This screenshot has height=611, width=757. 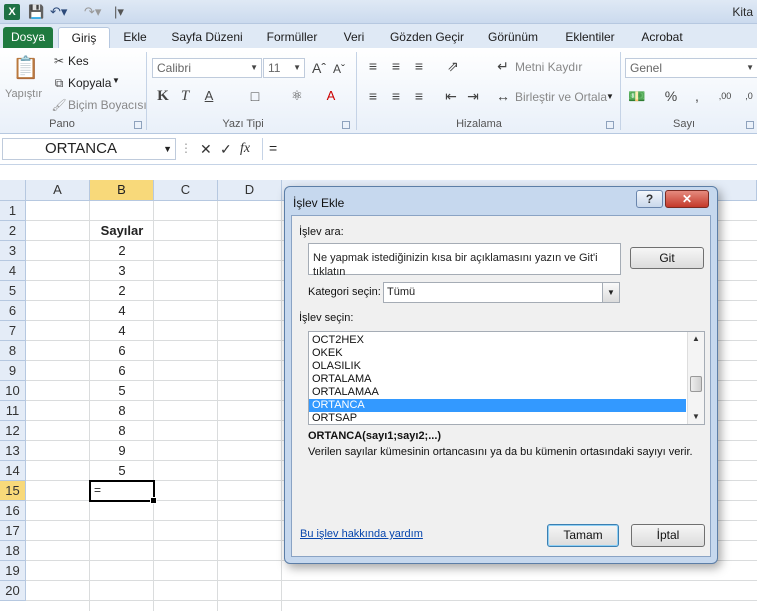 What do you see at coordinates (185, 97) in the screenshot?
I see `italic-icon: T` at bounding box center [185, 97].